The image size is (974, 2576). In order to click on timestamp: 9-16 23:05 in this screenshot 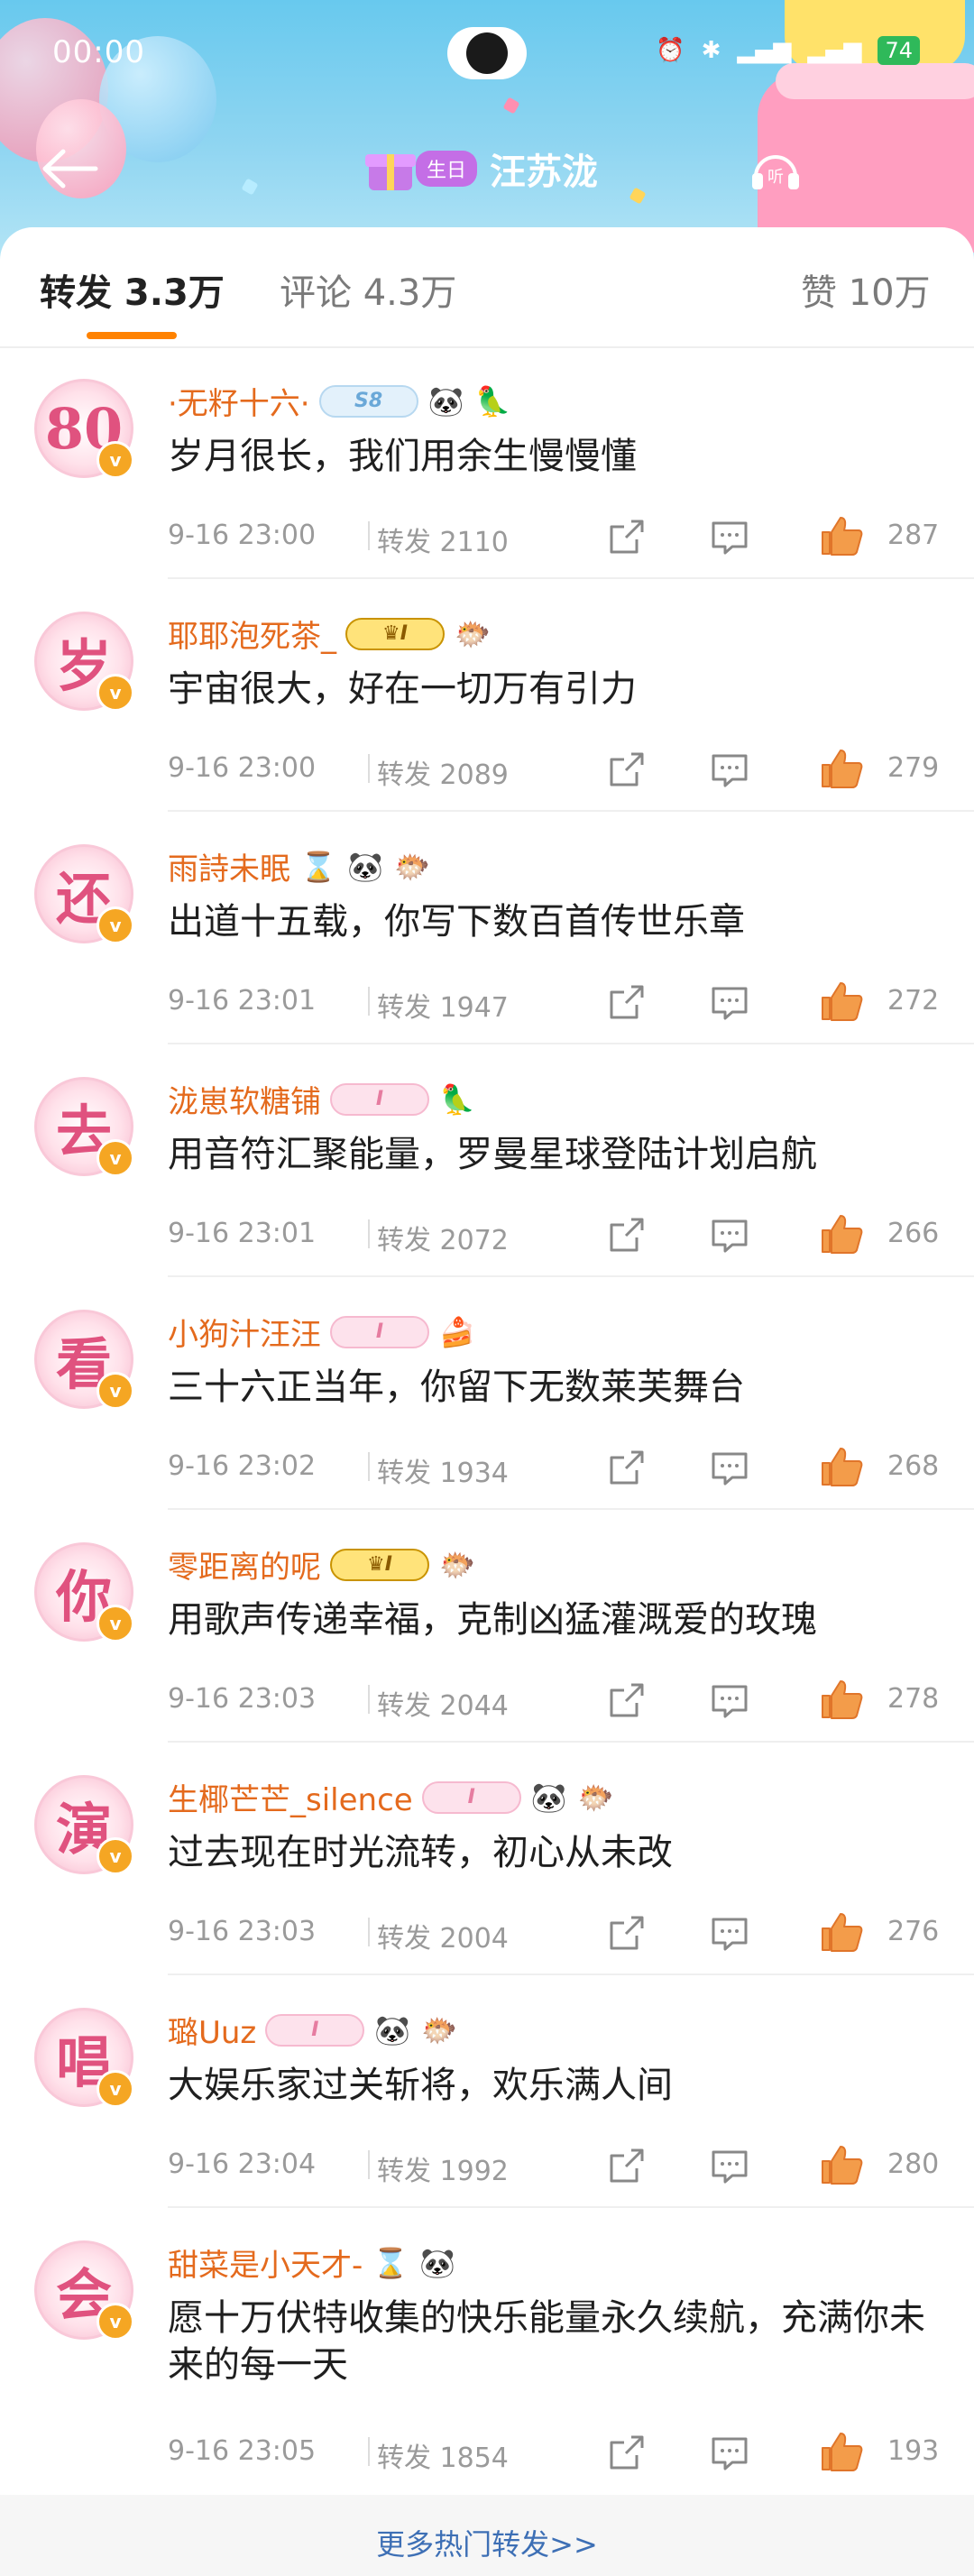, I will do `click(242, 2451)`.